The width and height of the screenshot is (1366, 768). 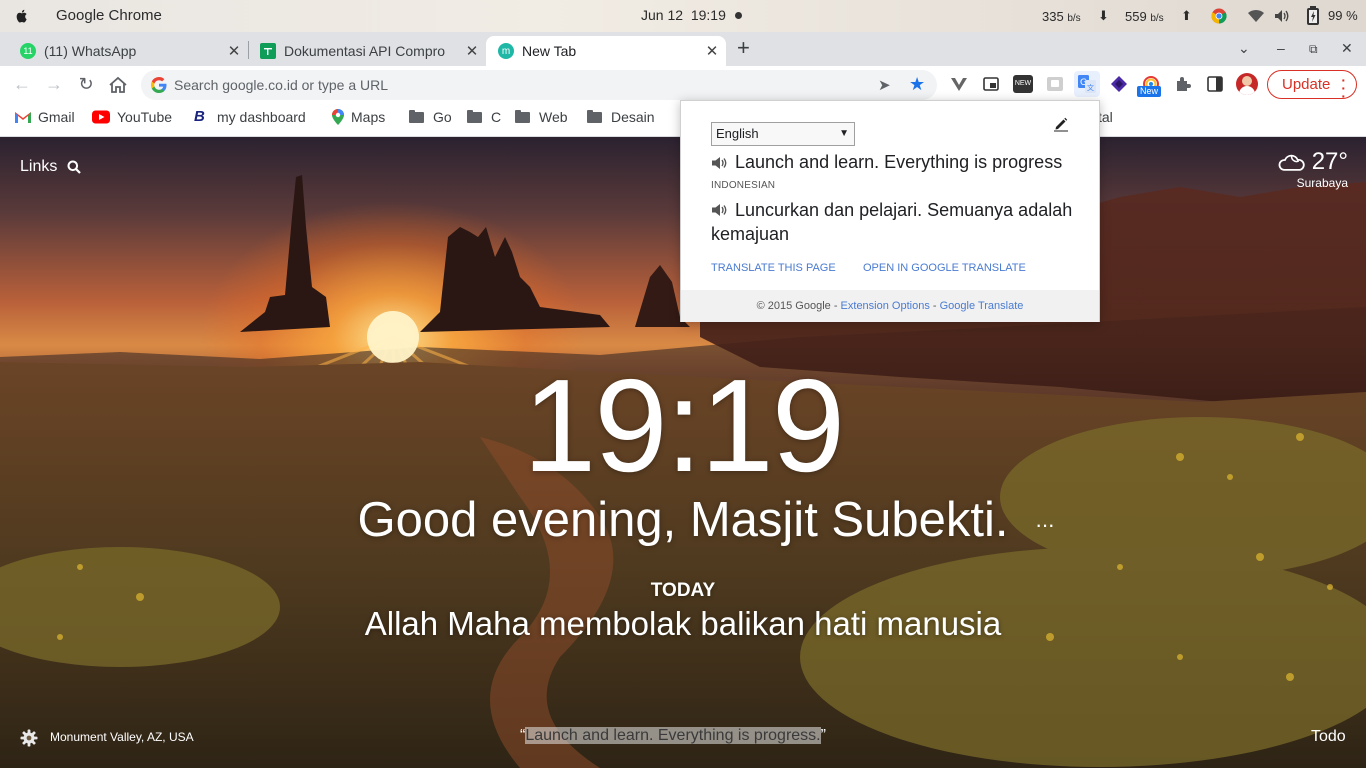 I want to click on edit-pencil-icon, so click(x=1061, y=124).